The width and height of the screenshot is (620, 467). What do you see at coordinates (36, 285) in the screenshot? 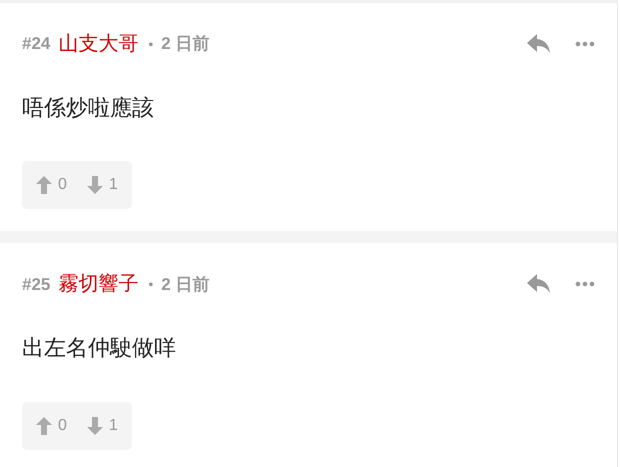
I see `post-number: #25` at bounding box center [36, 285].